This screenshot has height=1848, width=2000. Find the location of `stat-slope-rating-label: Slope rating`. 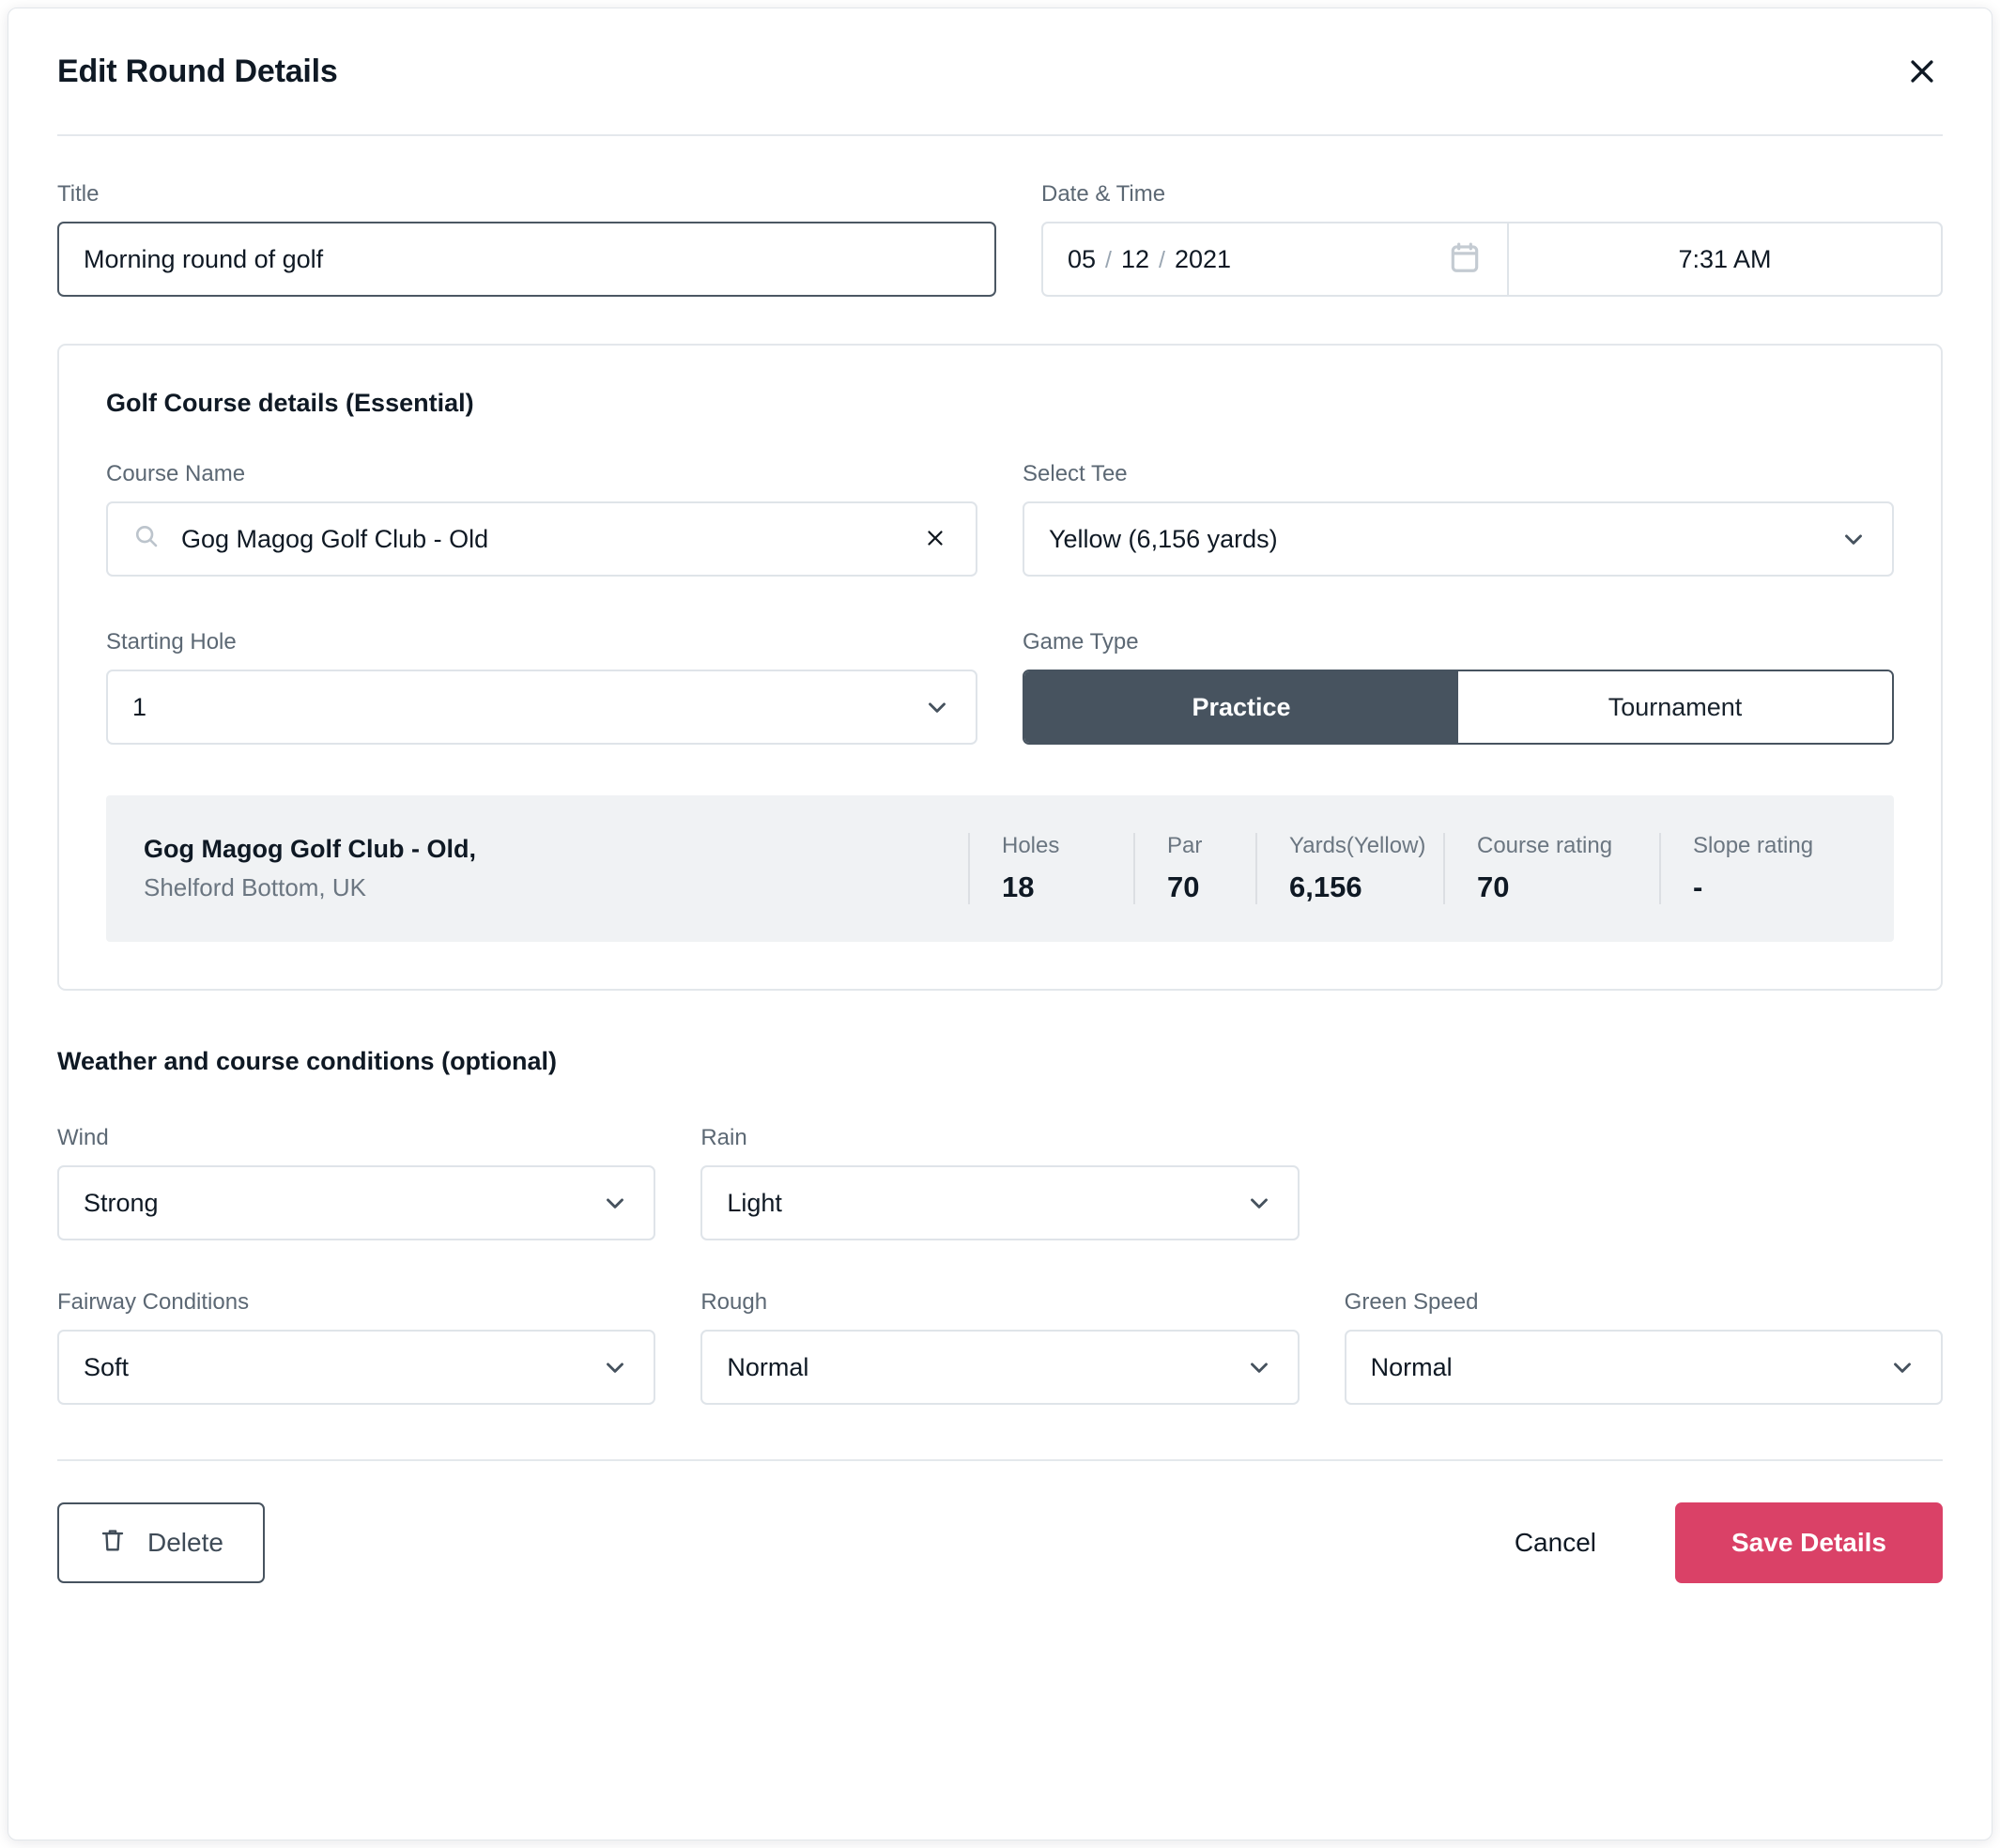

stat-slope-rating-label: Slope rating is located at coordinates (1753, 845).